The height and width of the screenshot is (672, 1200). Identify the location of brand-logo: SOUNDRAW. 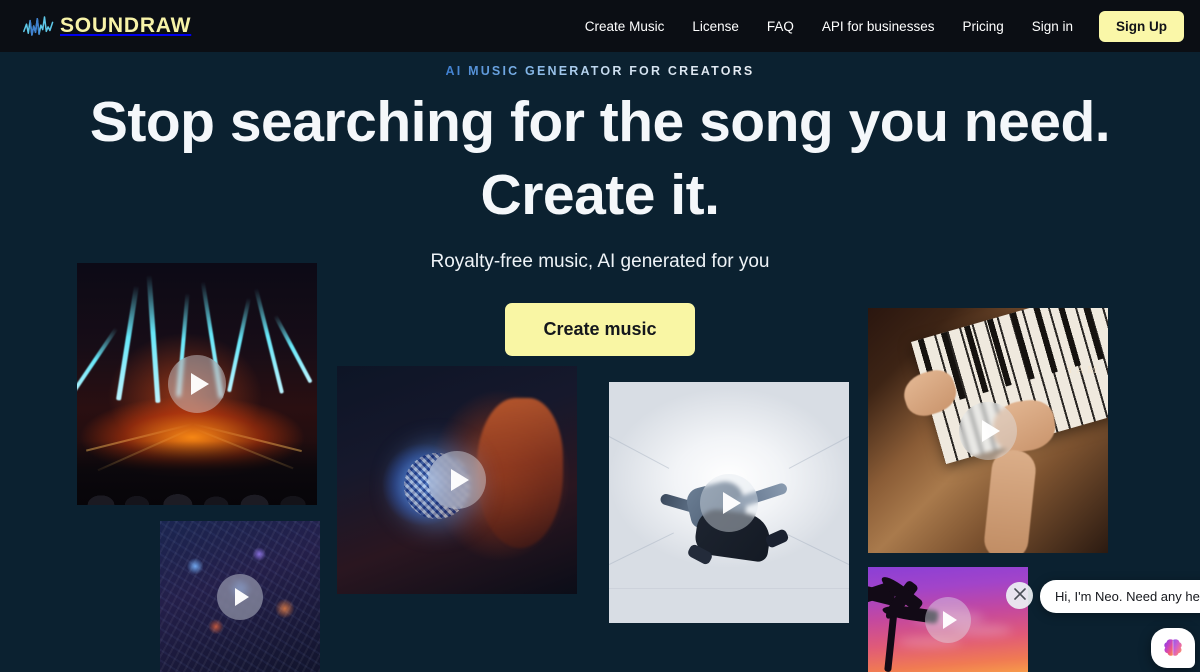
(106, 26).